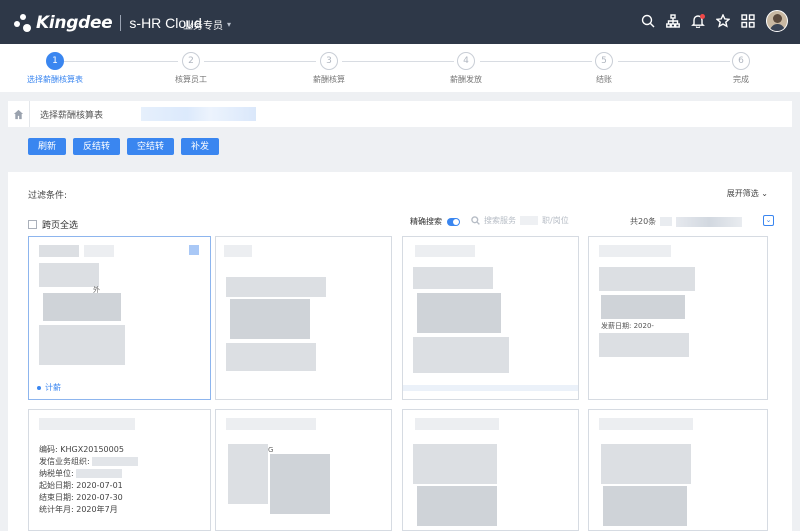 The image size is (800, 531). What do you see at coordinates (741, 61) in the screenshot?
I see `step-number: 6` at bounding box center [741, 61].